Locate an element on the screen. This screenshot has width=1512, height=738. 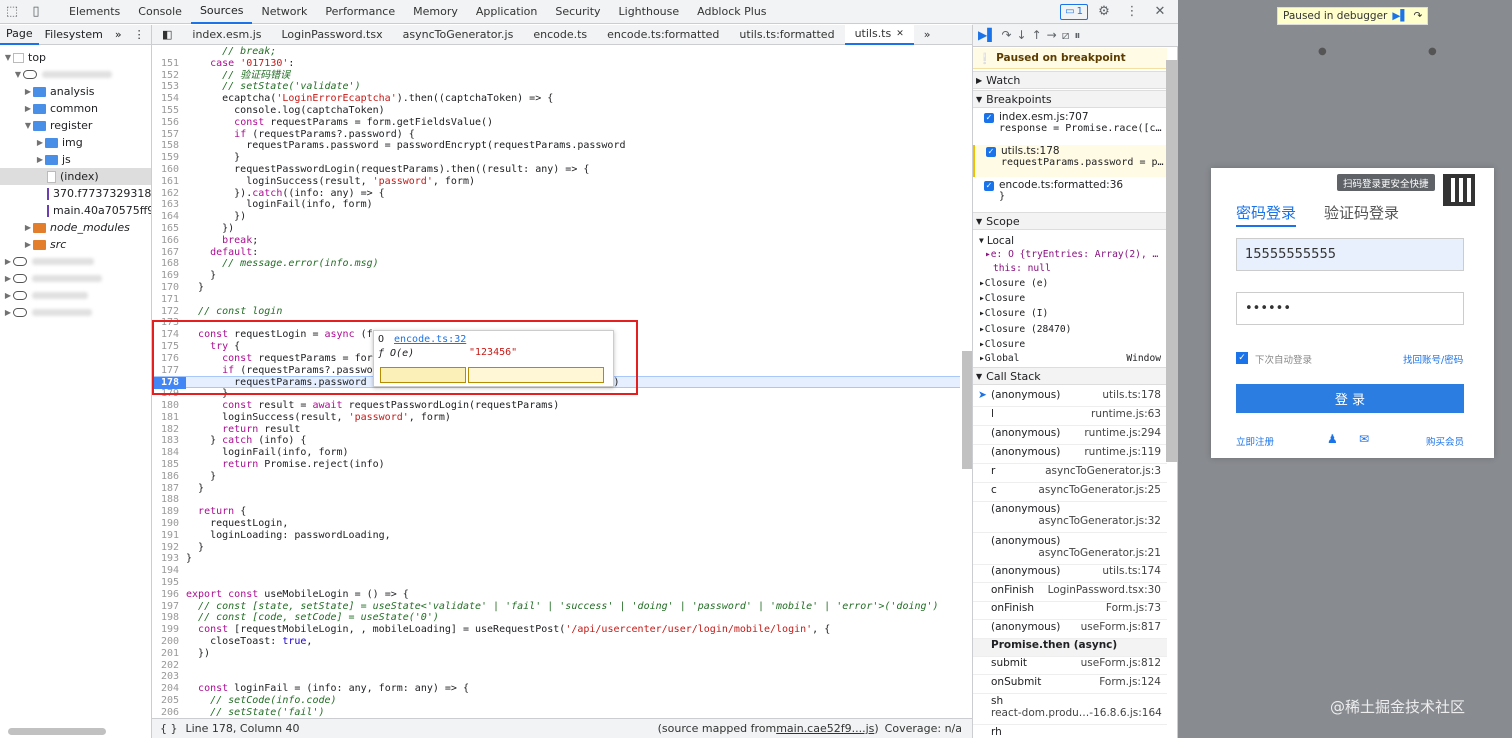
line-number: 184 is located at coordinates (169, 453).